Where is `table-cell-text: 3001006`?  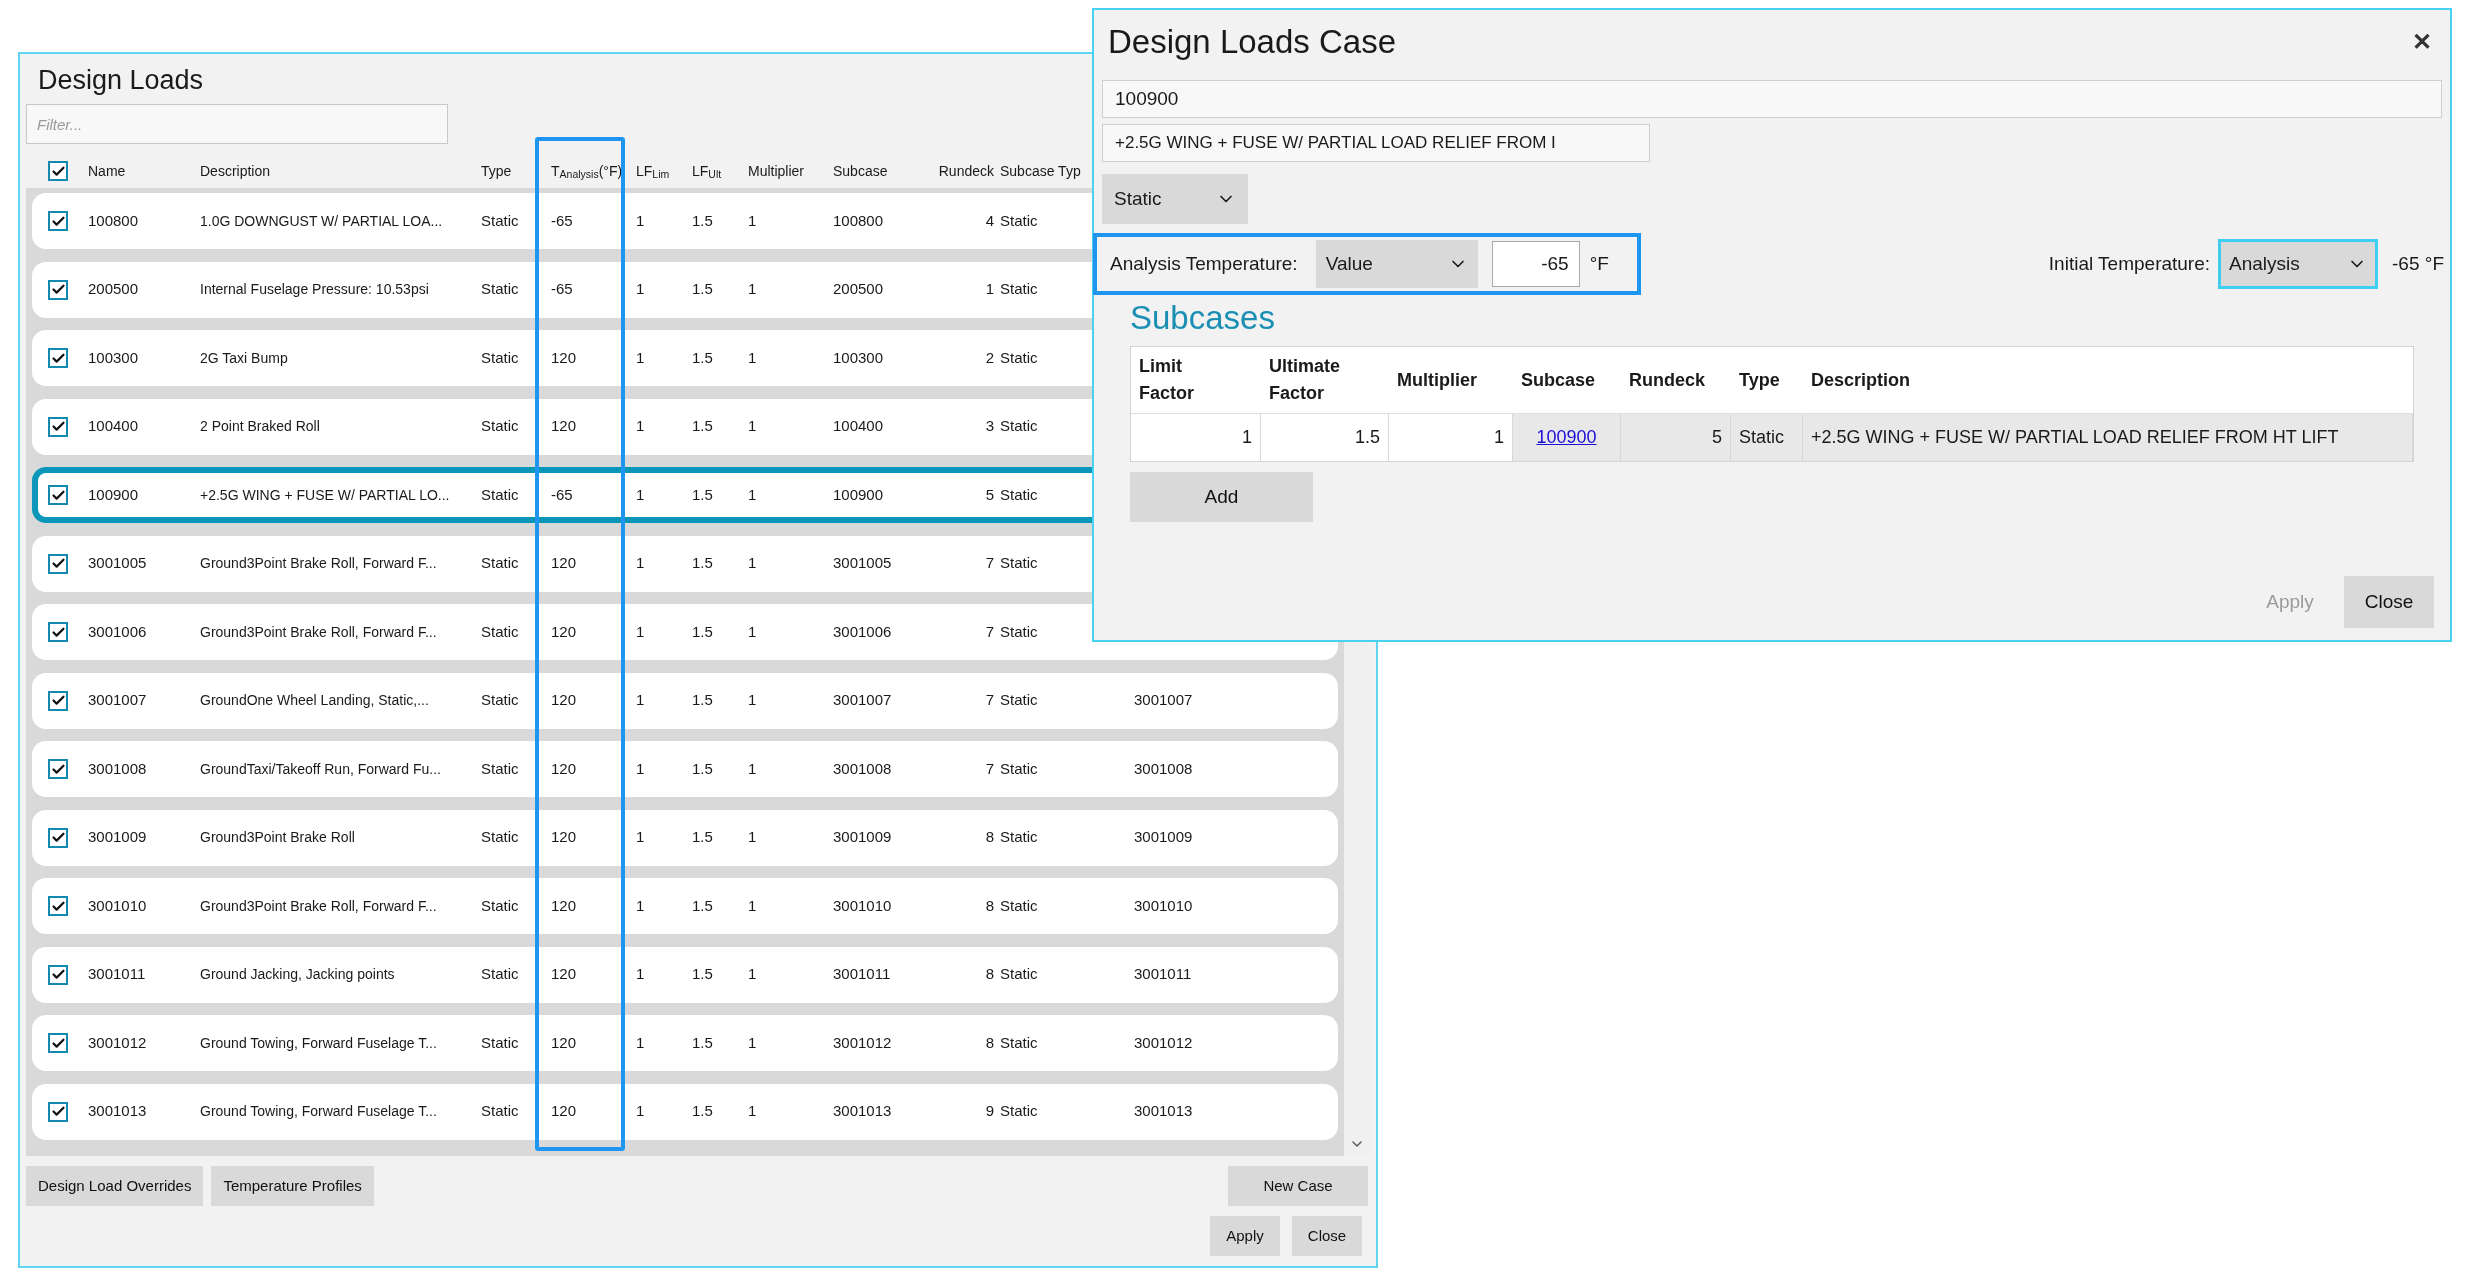 table-cell-text: 3001006 is located at coordinates (118, 631).